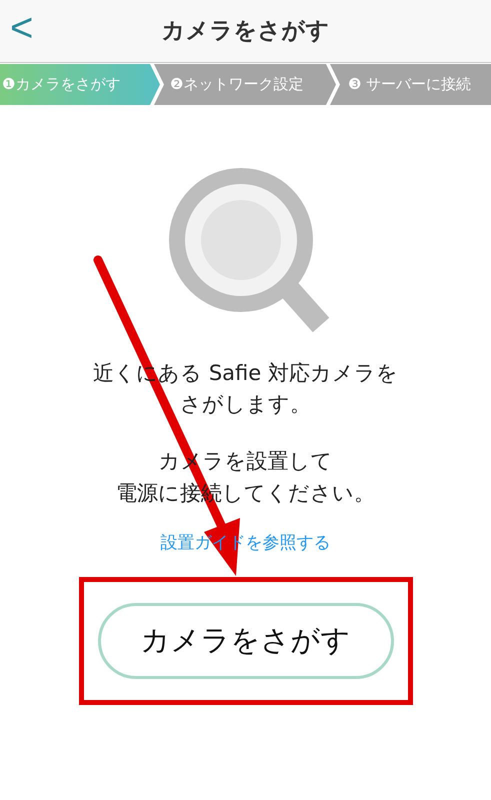  I want to click on screen-title: カメラをさがす, so click(246, 31).